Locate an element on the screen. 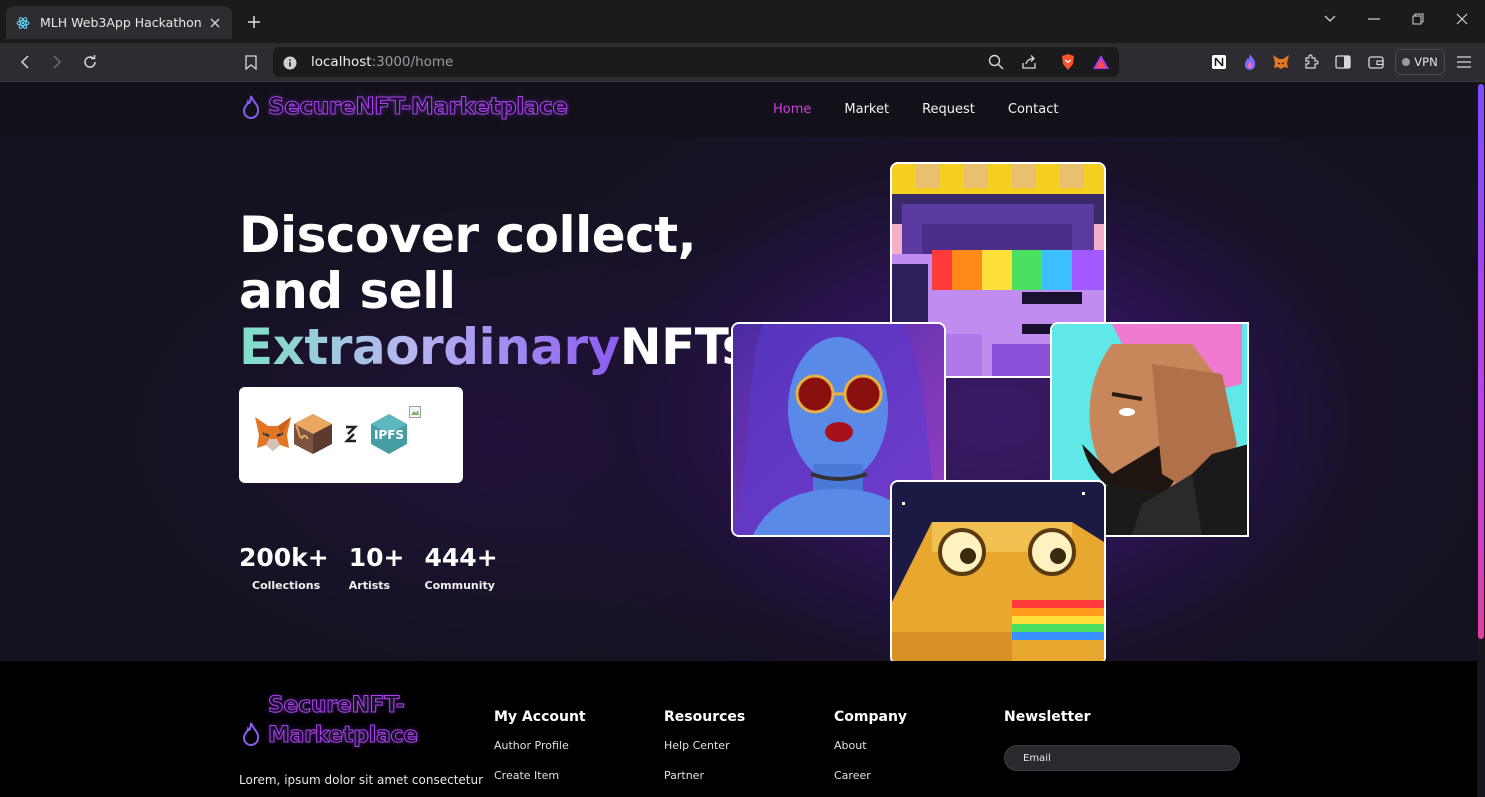  broken-image-icon is located at coordinates (415, 412).